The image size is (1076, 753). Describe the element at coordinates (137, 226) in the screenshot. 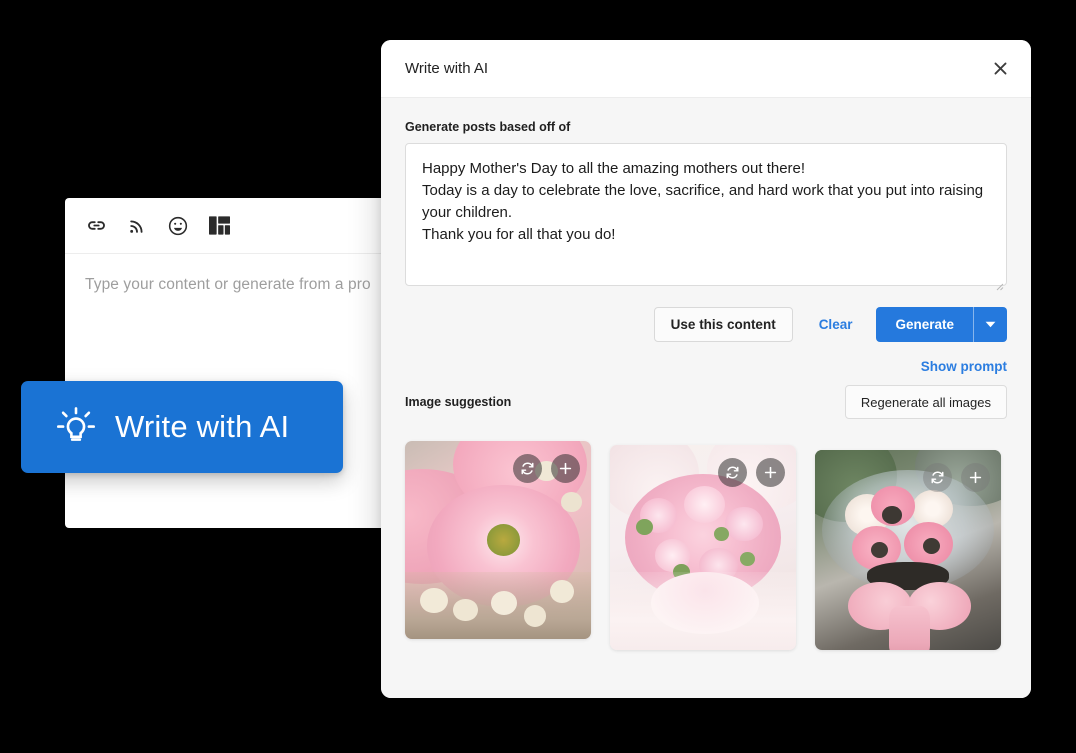

I see `rss-icon` at that location.